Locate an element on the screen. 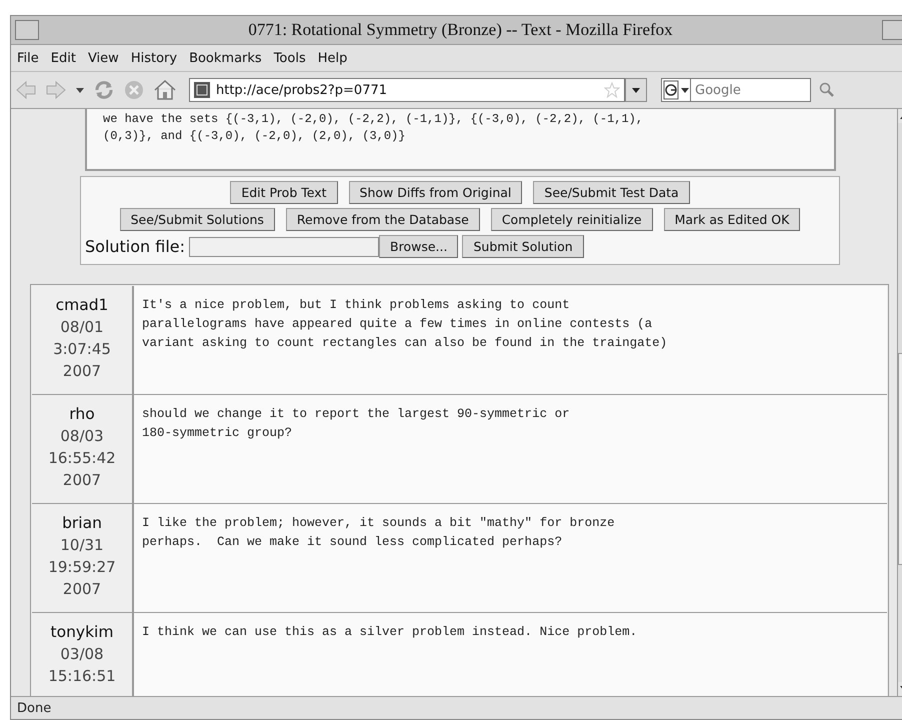 The image size is (902, 720). comment-text: I like the problem; however, it sounds a bit "mathy" for bronze perhaps. Can we make it sound less complicated perhaps? is located at coordinates (379, 533).